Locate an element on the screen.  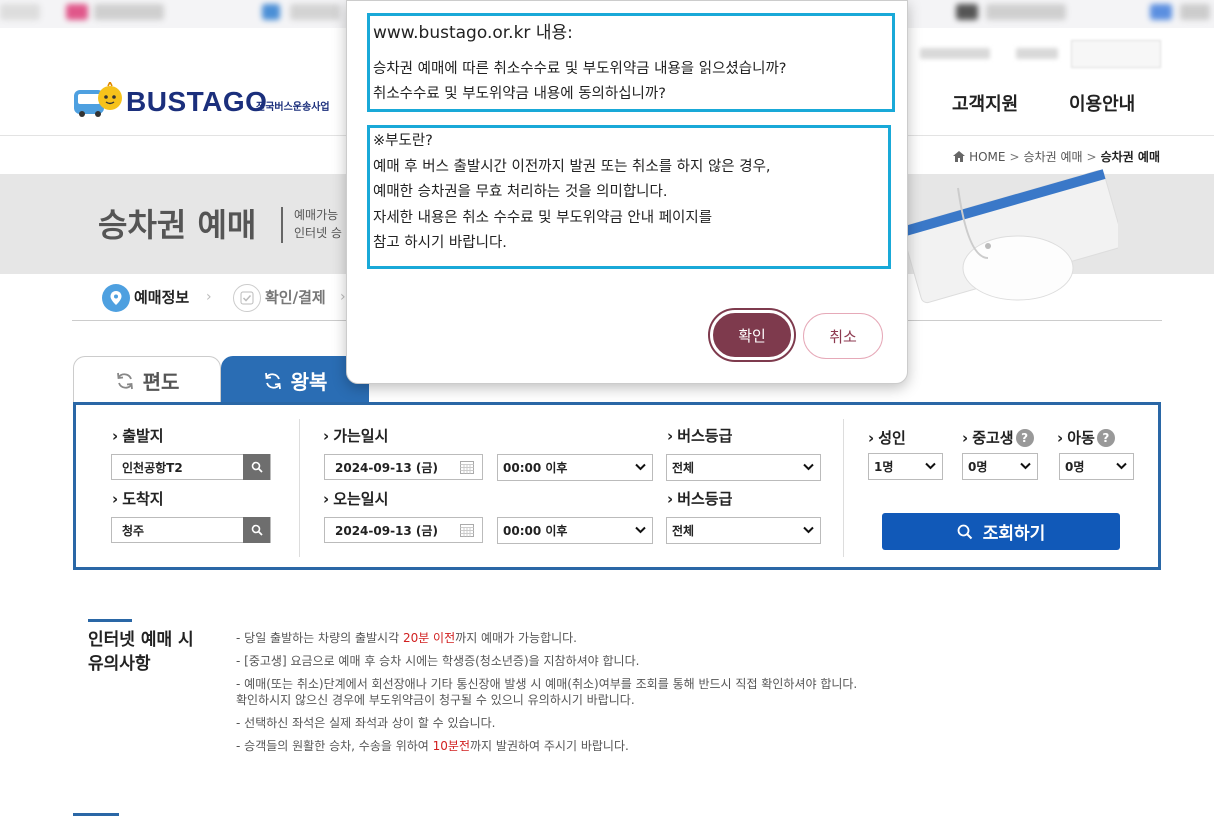
notice-title: 인터넷 예매 시 유의사항 is located at coordinates (141, 652).